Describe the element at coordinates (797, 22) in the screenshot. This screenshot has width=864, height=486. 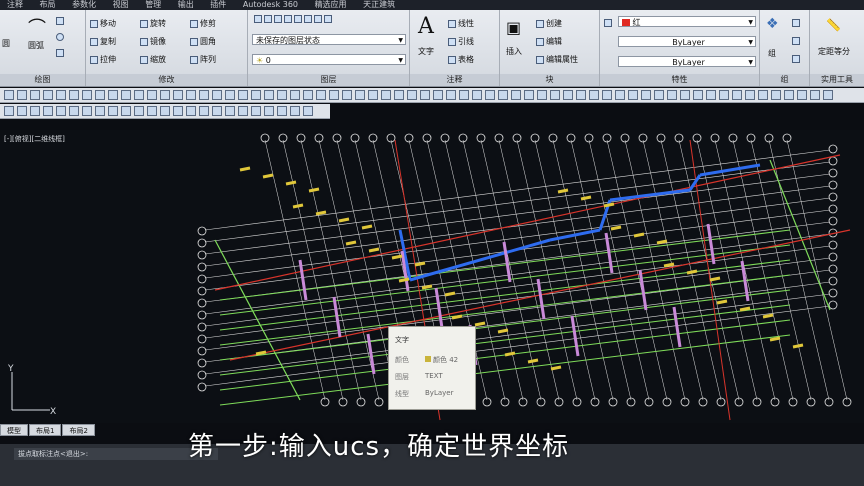
I see `ungroup-icon` at that location.